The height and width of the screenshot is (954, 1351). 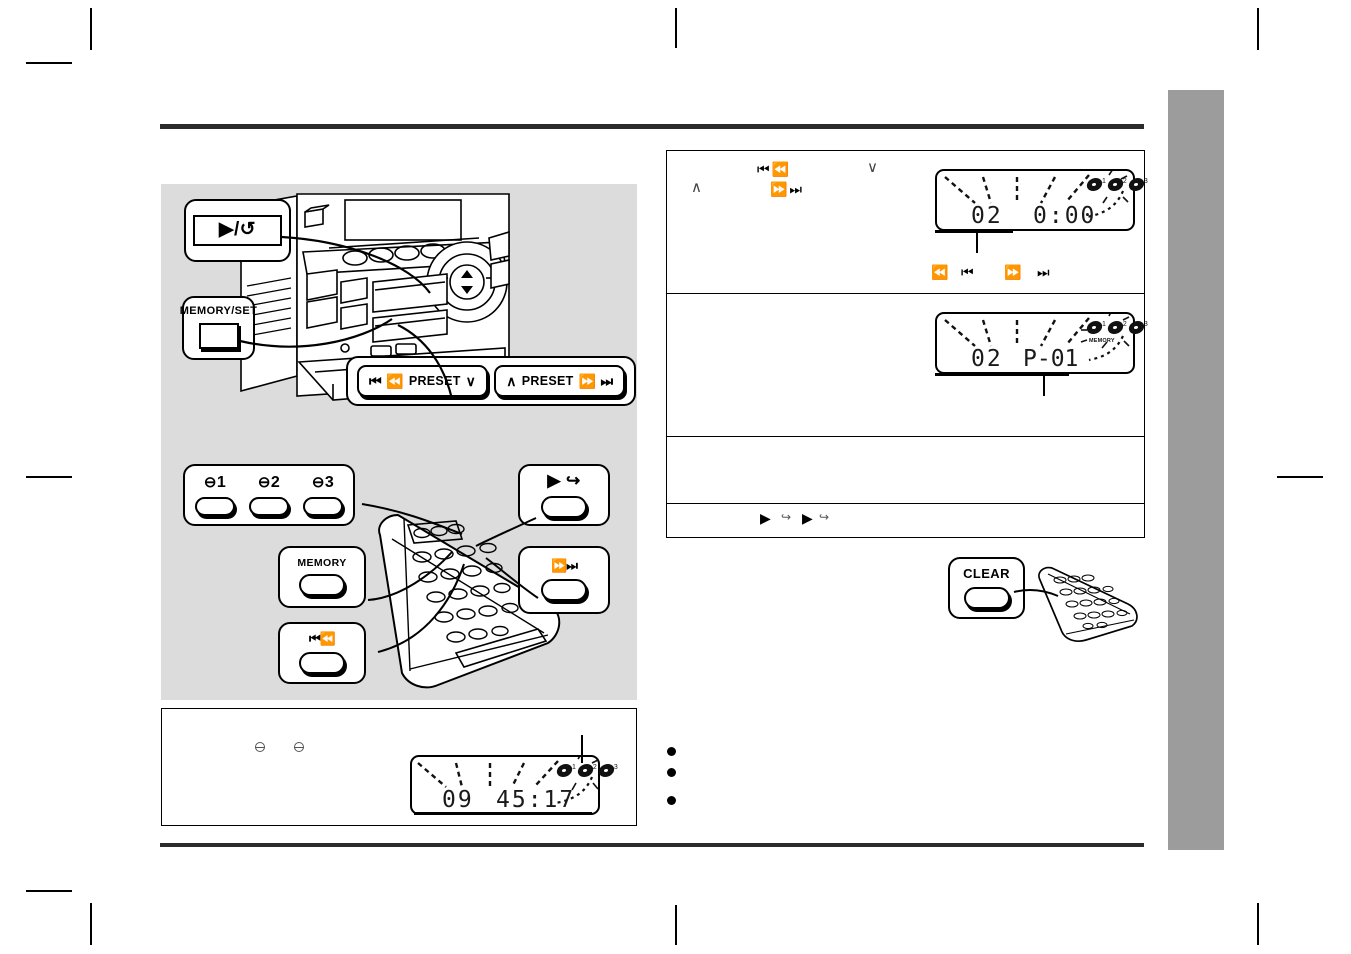 What do you see at coordinates (450, 578) in the screenshot?
I see `leader-lines-remote` at bounding box center [450, 578].